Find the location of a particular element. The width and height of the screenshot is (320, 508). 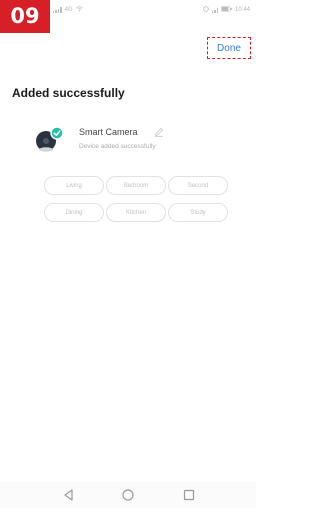

home-icon is located at coordinates (128, 495).